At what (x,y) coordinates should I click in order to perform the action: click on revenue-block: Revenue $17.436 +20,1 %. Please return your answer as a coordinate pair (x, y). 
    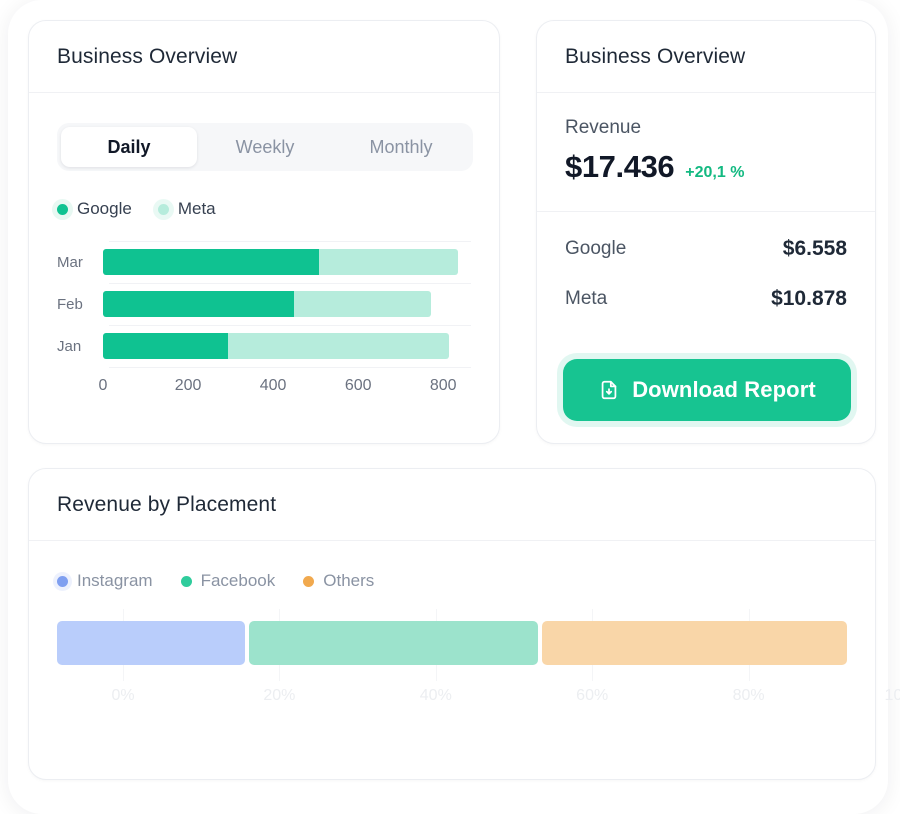
    Looking at the image, I should click on (706, 152).